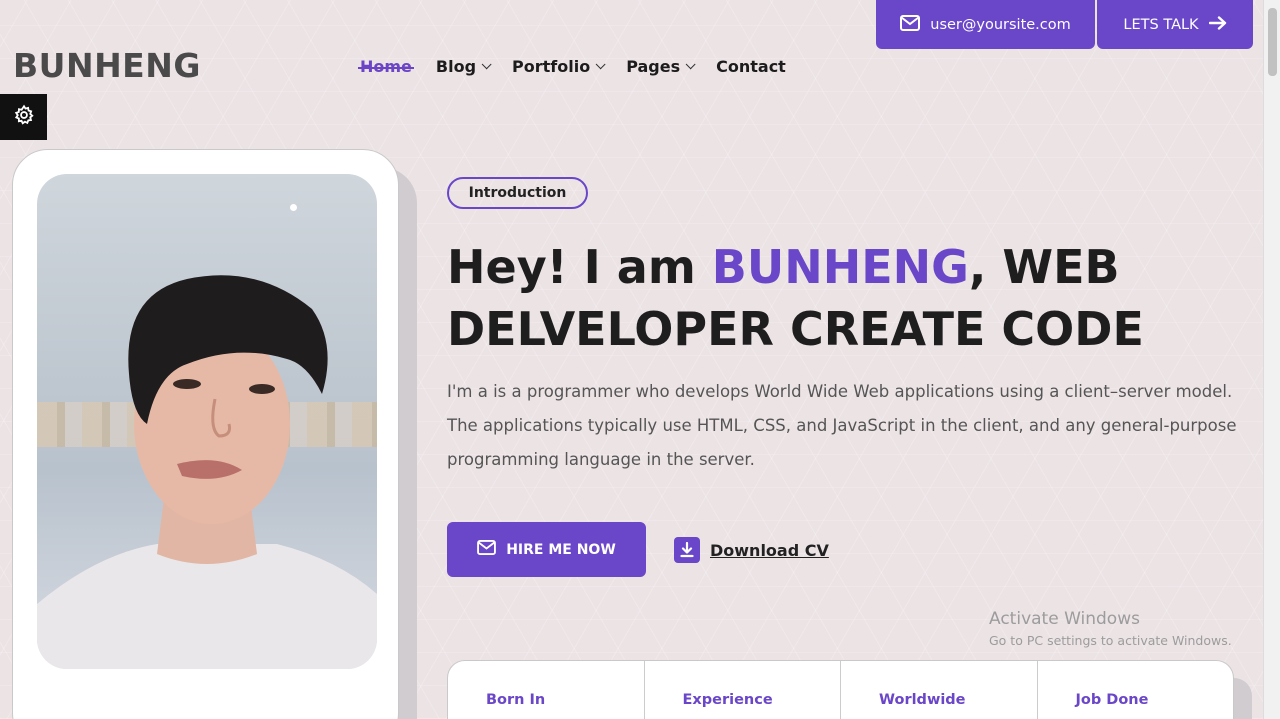 The image size is (1280, 719). Describe the element at coordinates (579, 267) in the screenshot. I see `headline-pre: Hey! I am` at that location.